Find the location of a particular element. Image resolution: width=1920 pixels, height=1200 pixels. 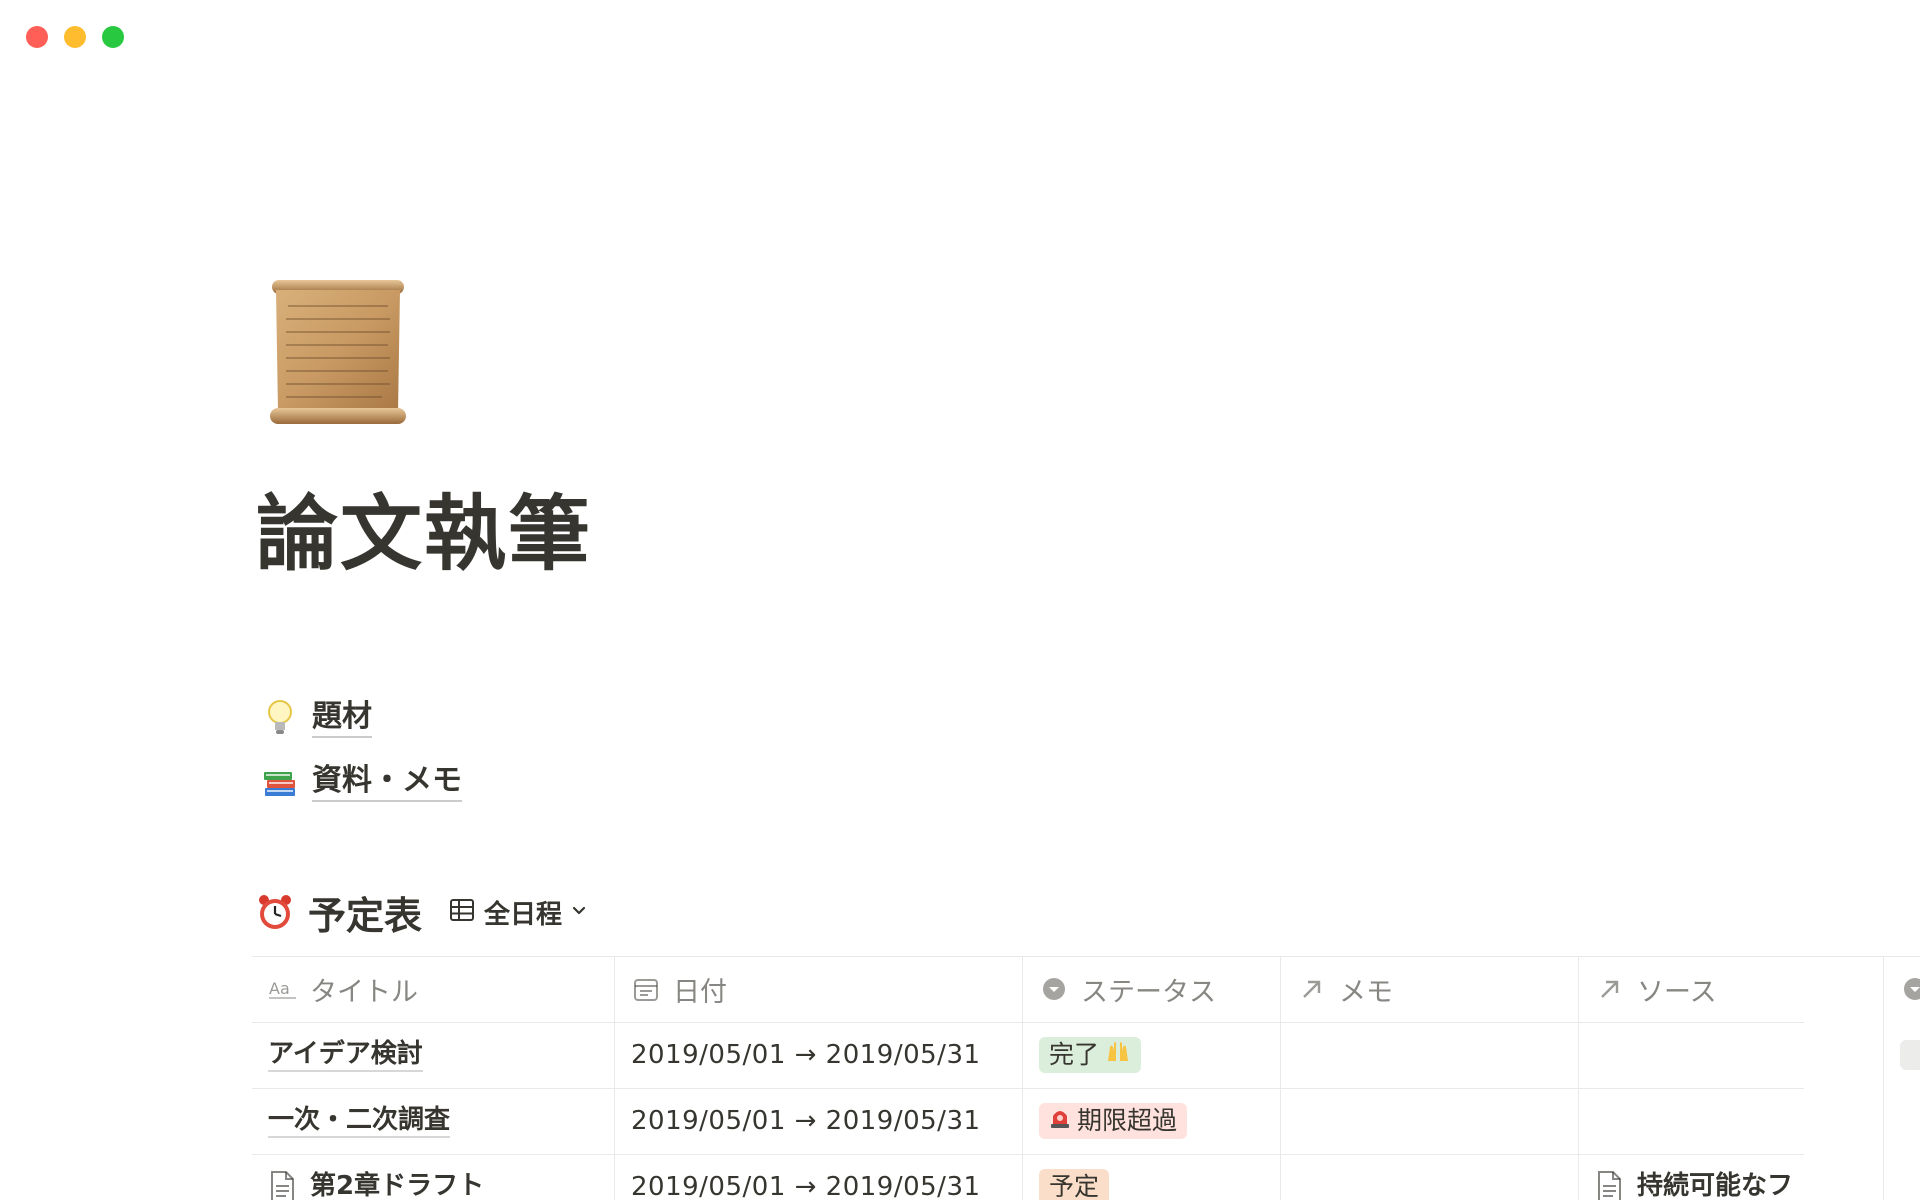

cell-source: 持続可能なフ is located at coordinates (1731, 1177).